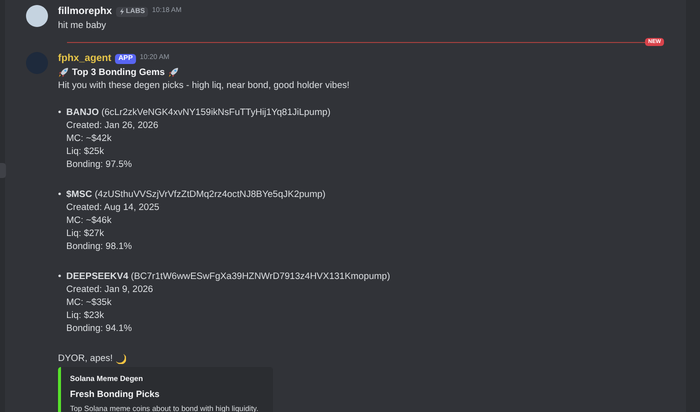  I want to click on pick-title: BANJO (6cLr2zkVeNGK4xvNY159ikNsFuTTyHij1Yq81JiLpump), so click(198, 112).